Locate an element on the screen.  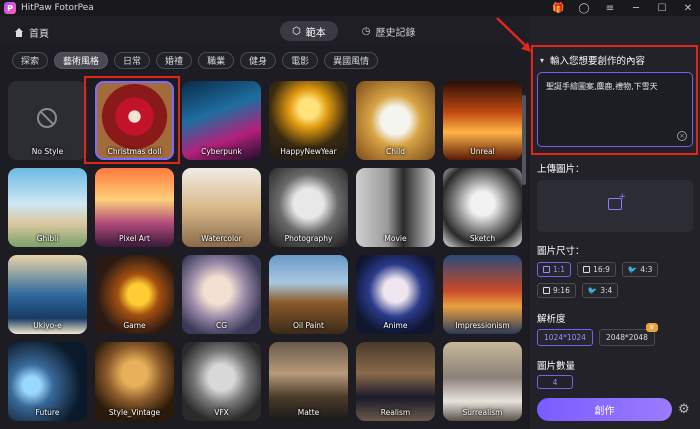
style-card: CG is located at coordinates (221, 294).